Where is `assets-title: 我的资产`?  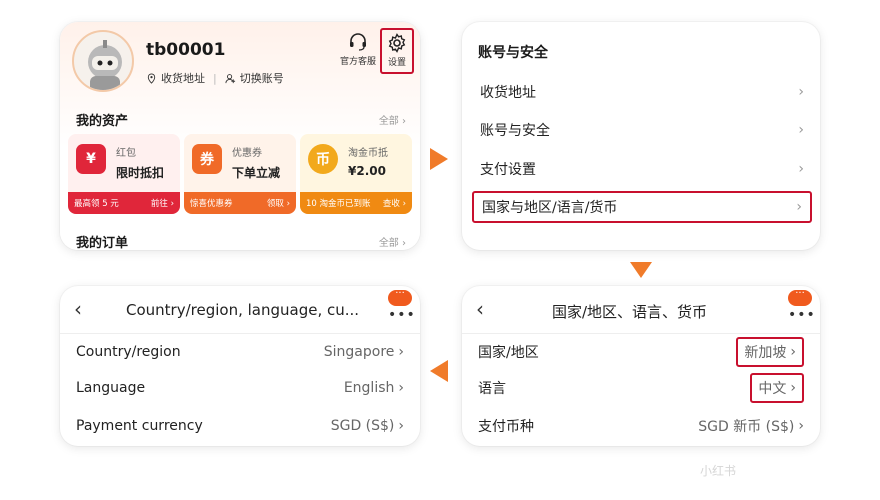
assets-title: 我的资产 is located at coordinates (102, 121).